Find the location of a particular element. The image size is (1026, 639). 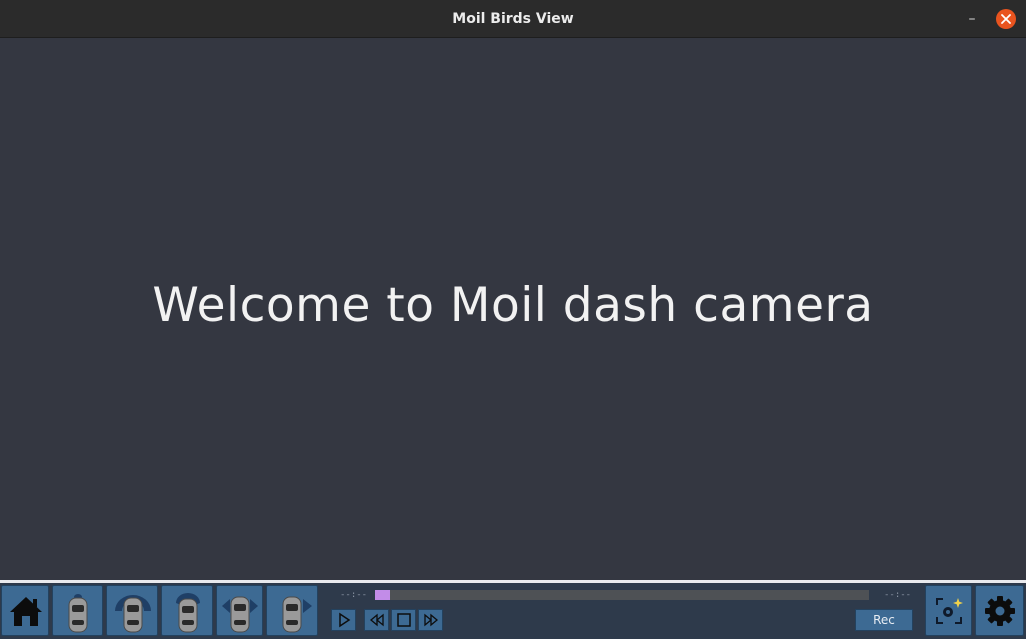

car-right-icon is located at coordinates (297, 614).